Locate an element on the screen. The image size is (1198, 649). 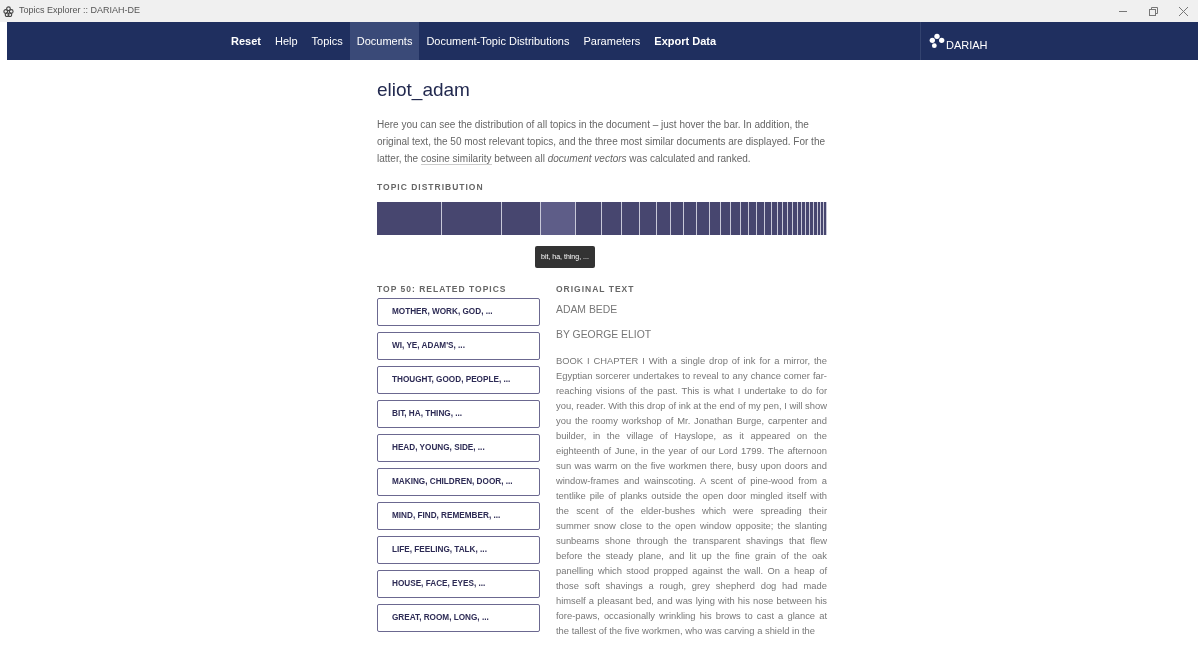
document-title: eliot_adam is located at coordinates (424, 90).